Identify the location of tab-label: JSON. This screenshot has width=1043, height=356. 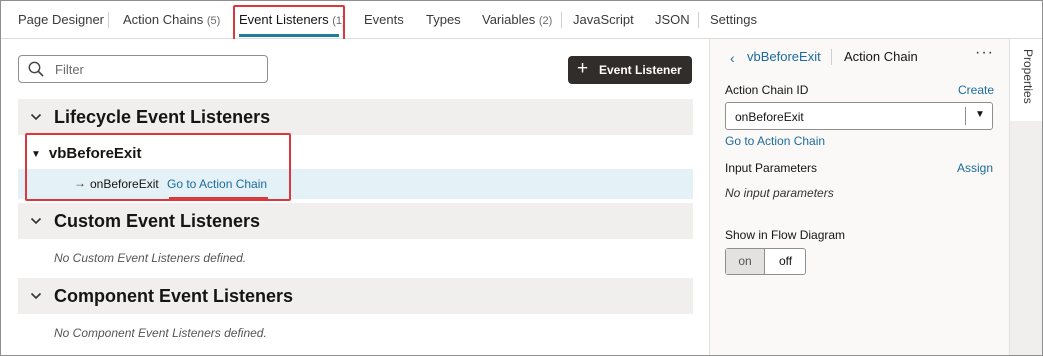
(672, 19).